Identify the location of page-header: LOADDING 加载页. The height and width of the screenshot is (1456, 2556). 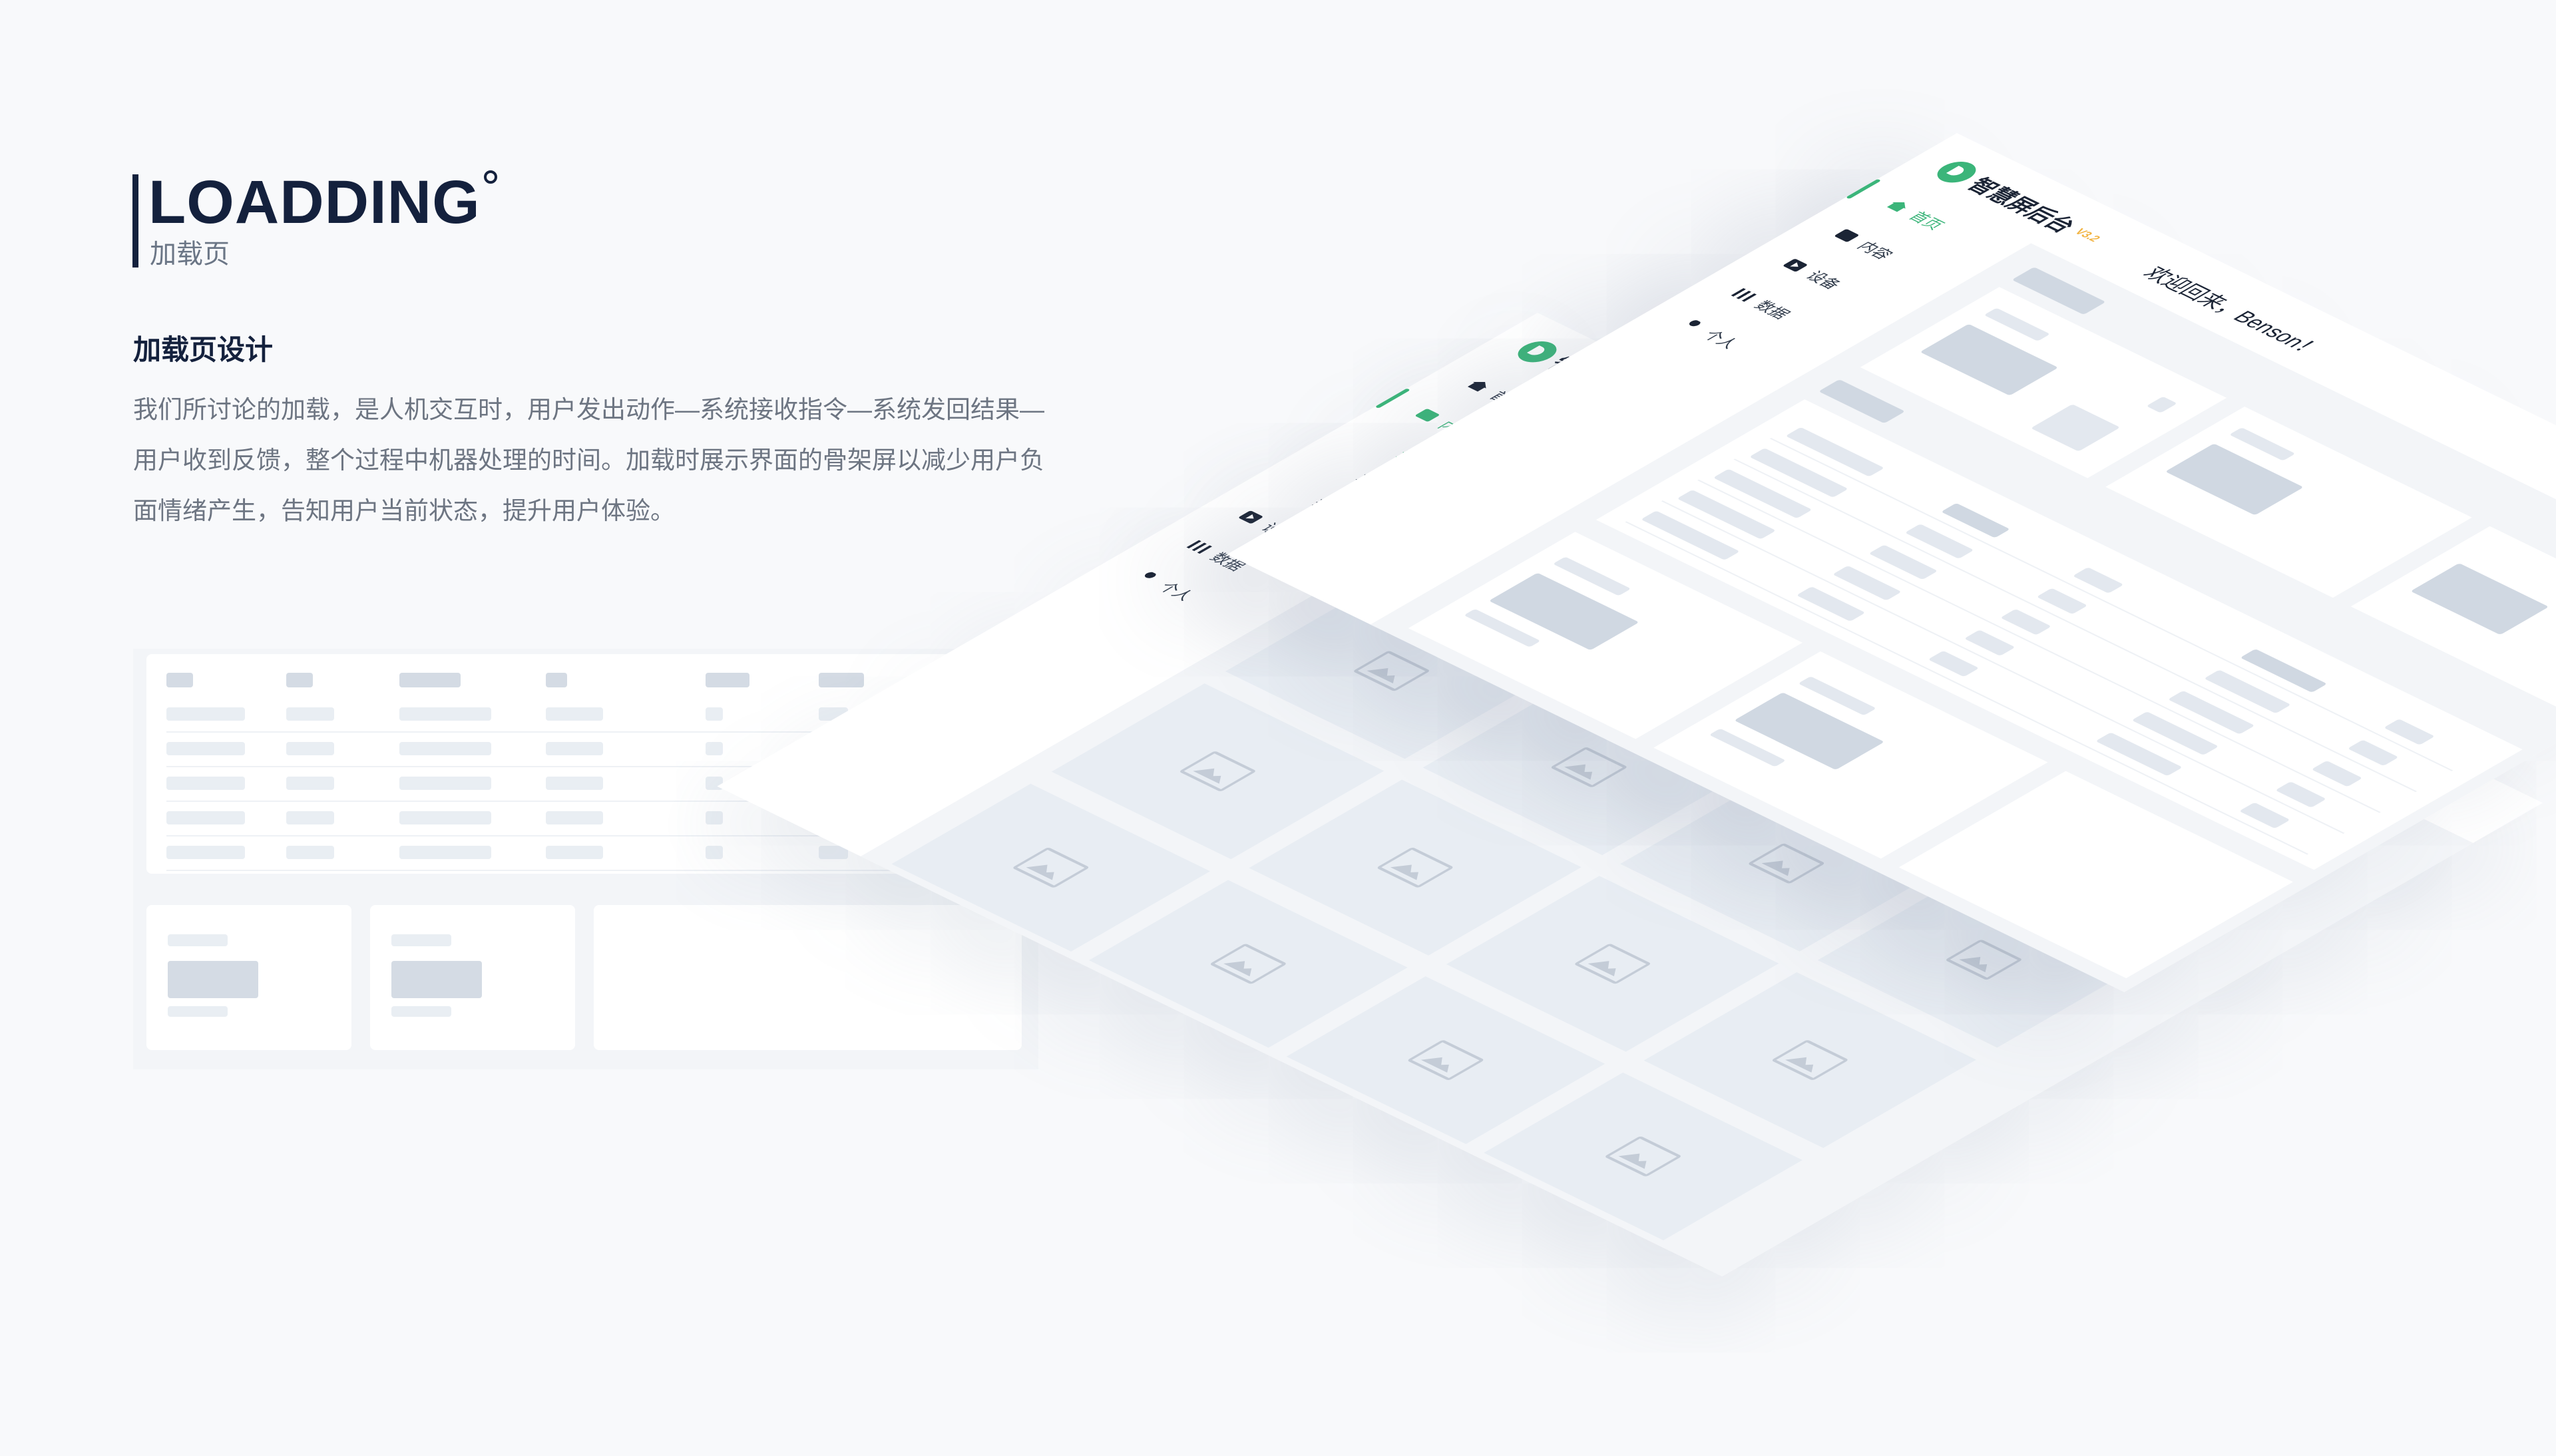
(365, 219).